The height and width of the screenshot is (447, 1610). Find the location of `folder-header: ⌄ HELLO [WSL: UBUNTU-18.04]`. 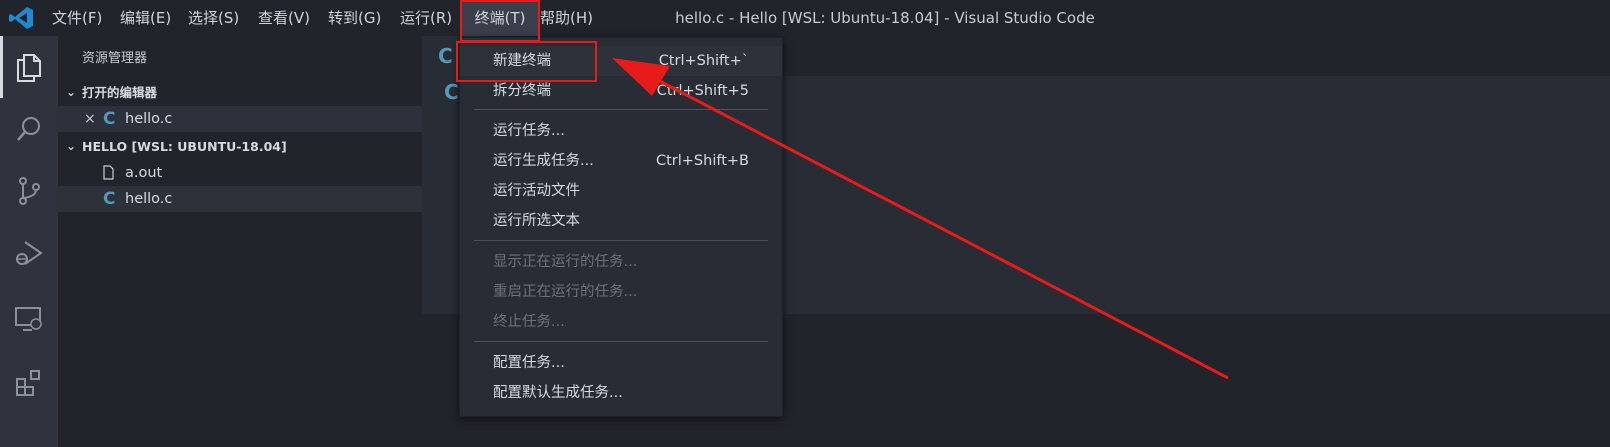

folder-header: ⌄ HELLO [WSL: UBUNTU-18.04] is located at coordinates (240, 146).